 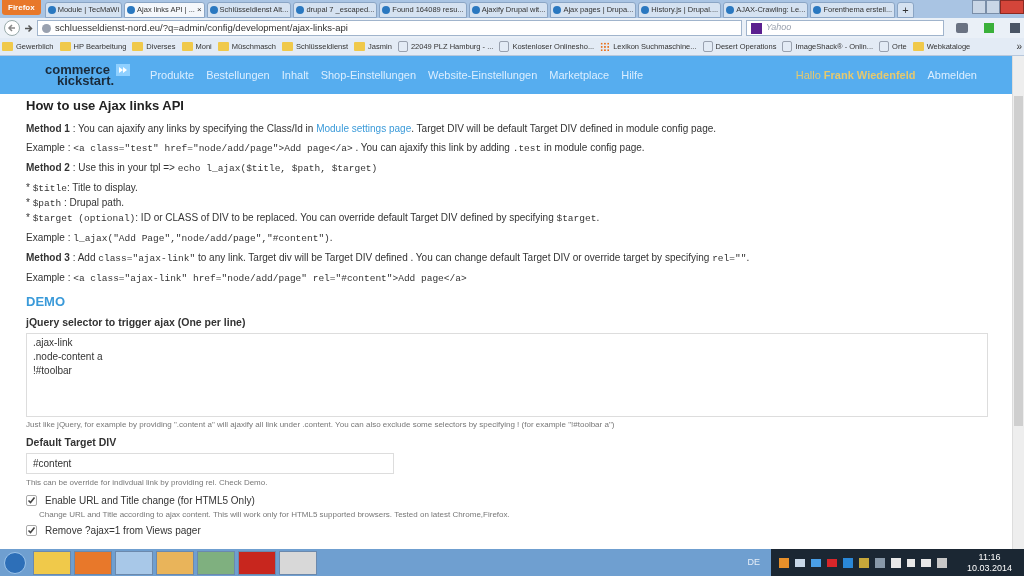 What do you see at coordinates (862, 562) in the screenshot?
I see `tray-icons-drawing` at bounding box center [862, 562].